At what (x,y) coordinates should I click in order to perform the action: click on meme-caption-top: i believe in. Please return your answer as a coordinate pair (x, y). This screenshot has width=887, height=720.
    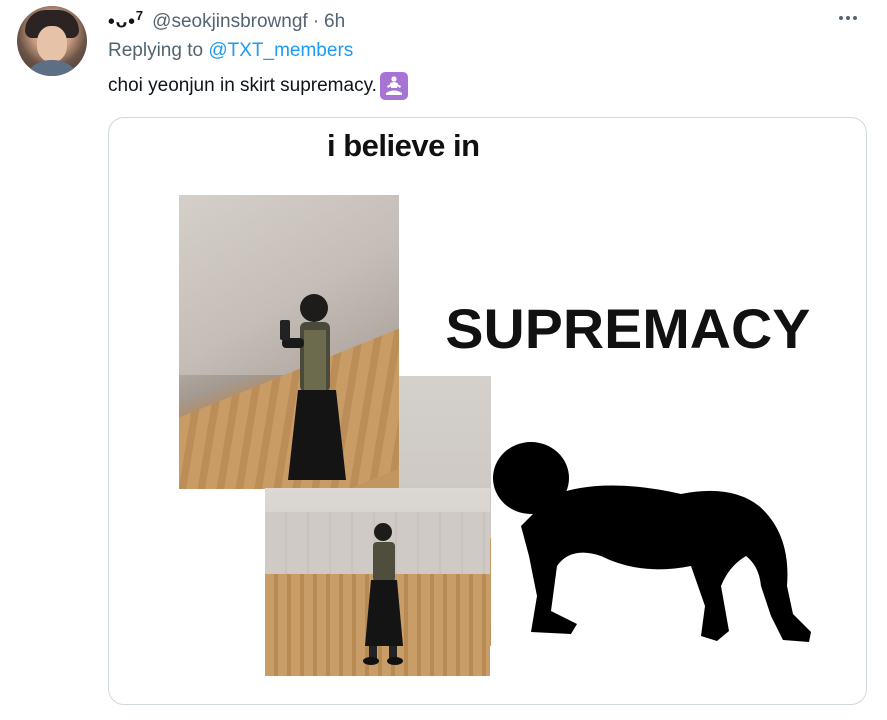
    Looking at the image, I should click on (403, 145).